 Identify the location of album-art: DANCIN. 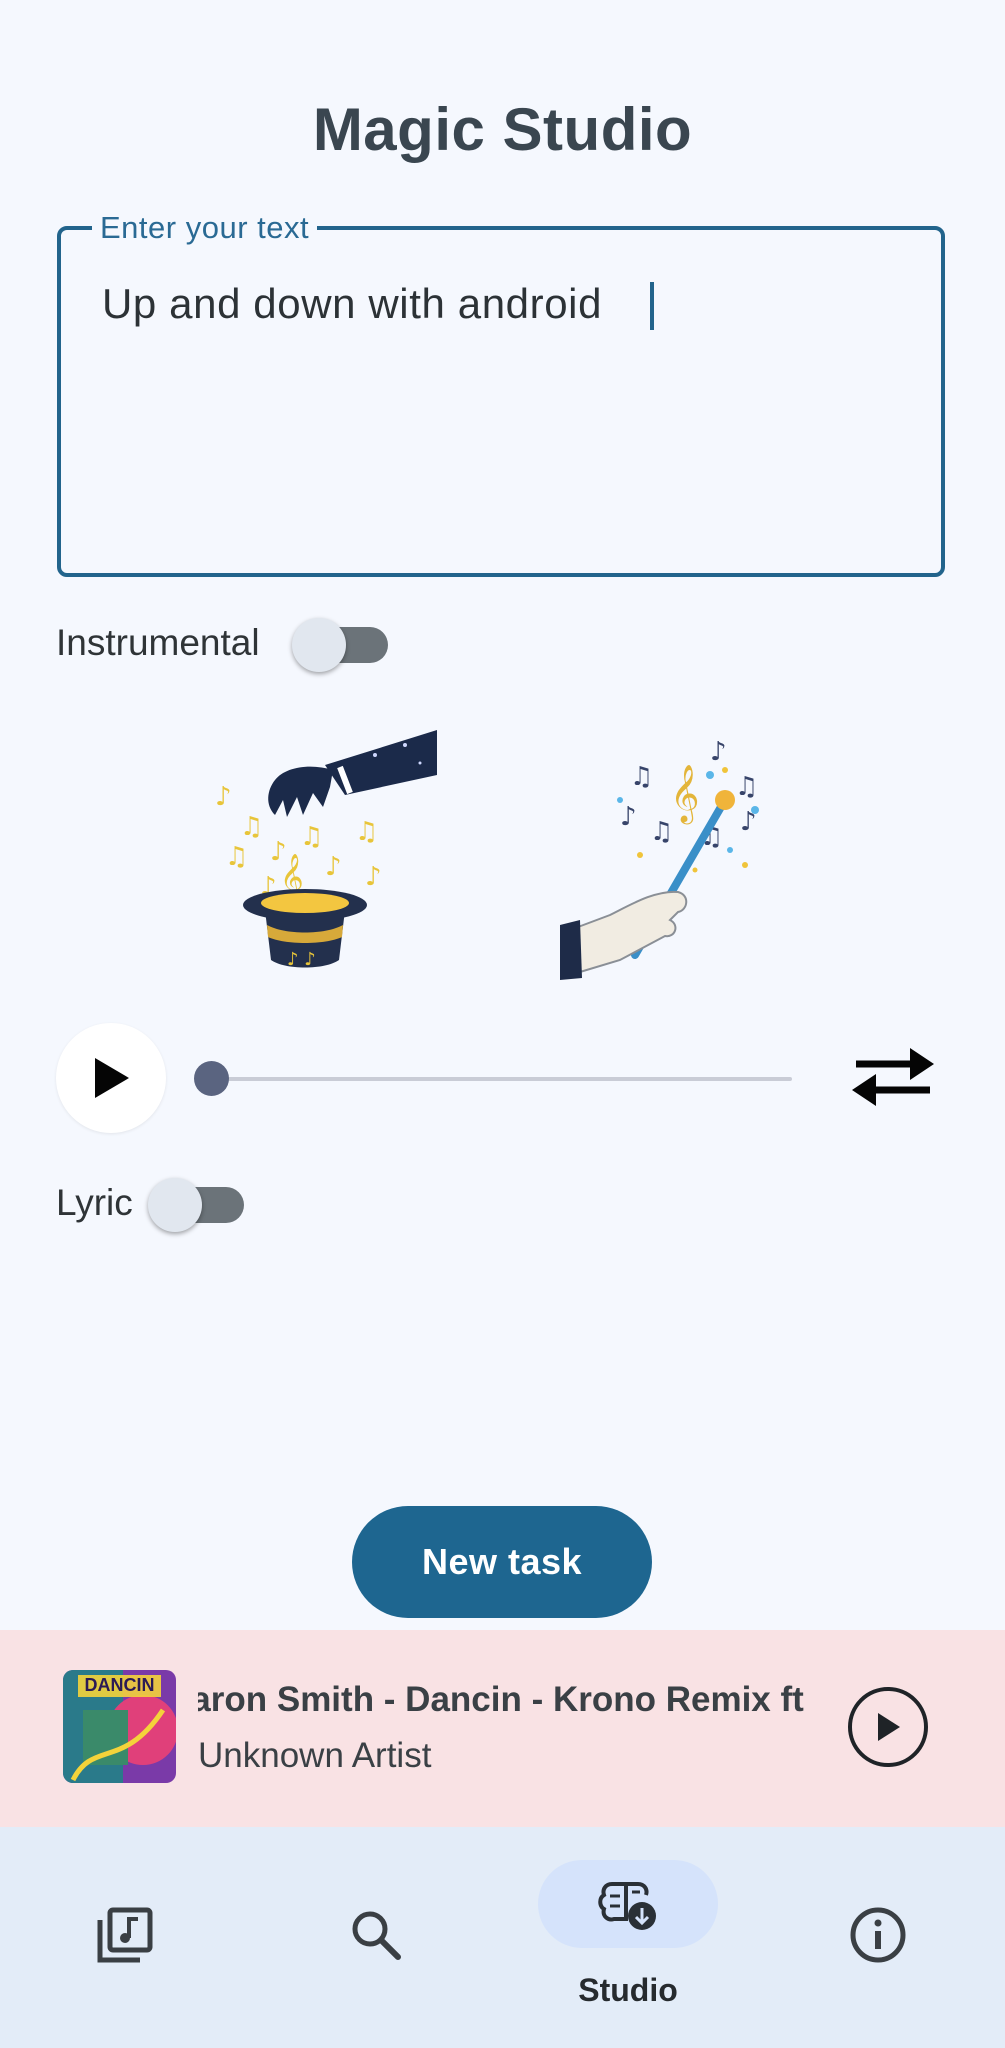
(119, 1726).